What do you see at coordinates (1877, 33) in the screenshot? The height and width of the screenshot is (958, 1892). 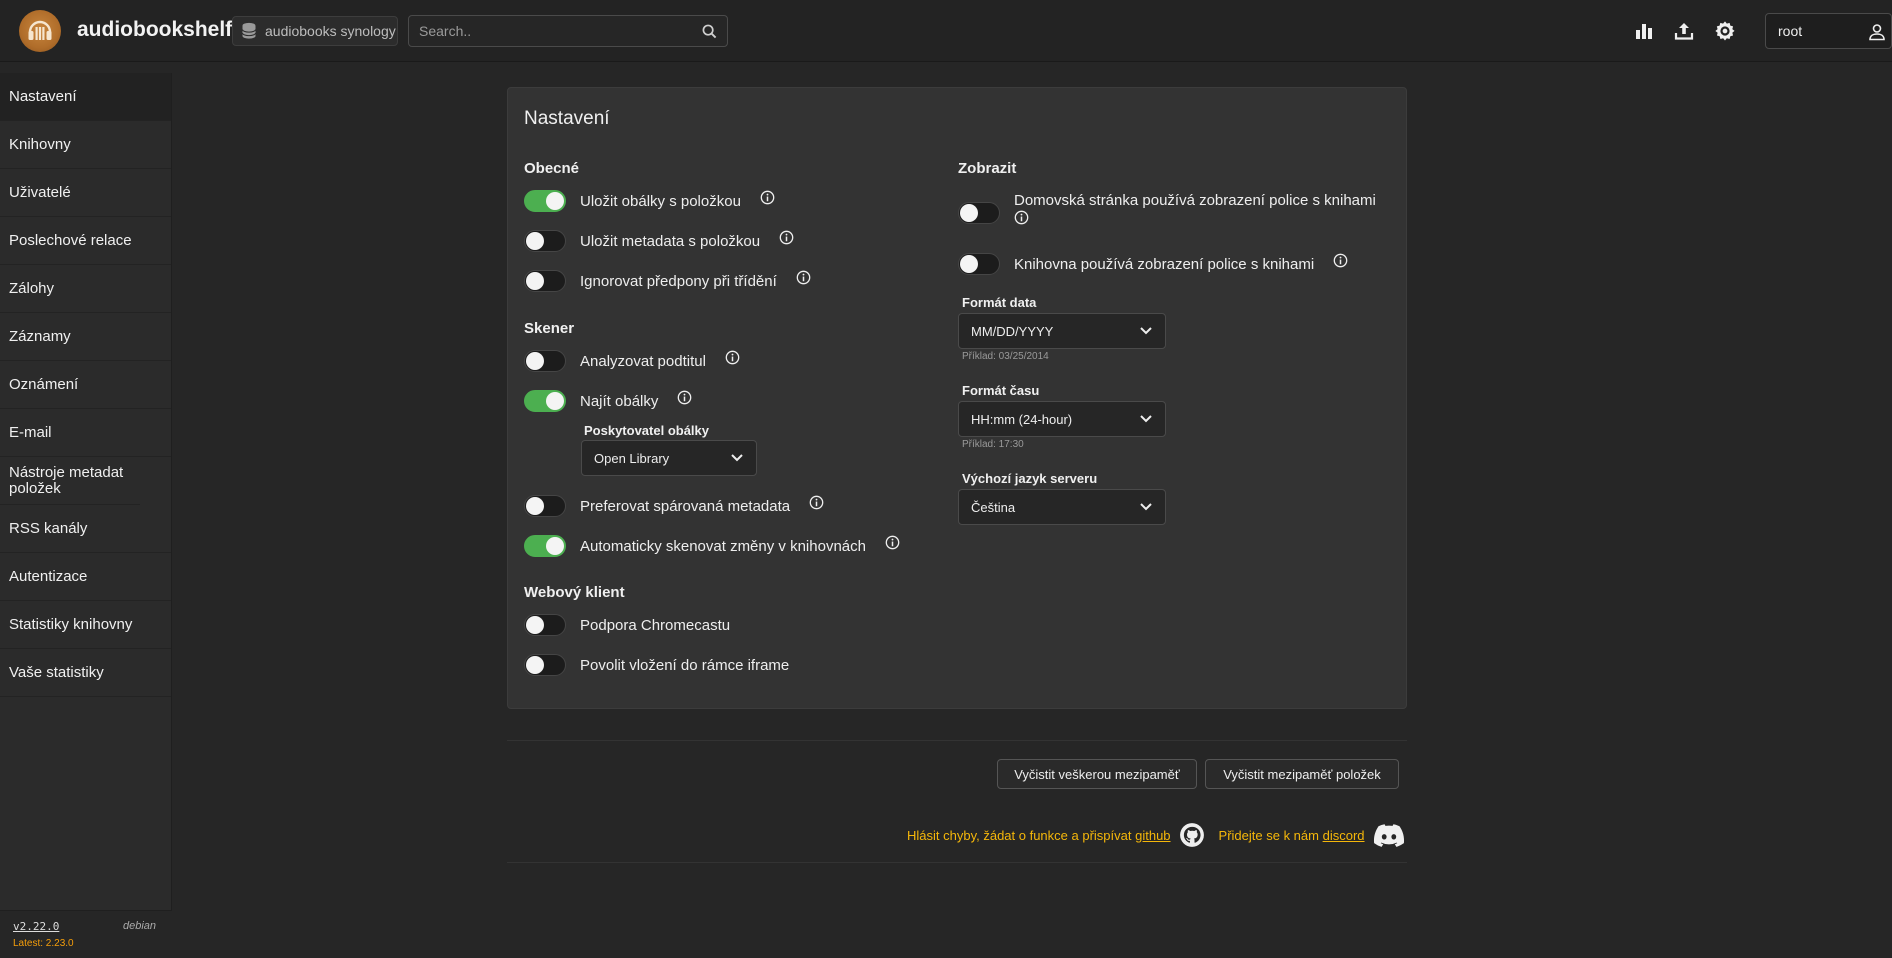 I see `user-icon` at bounding box center [1877, 33].